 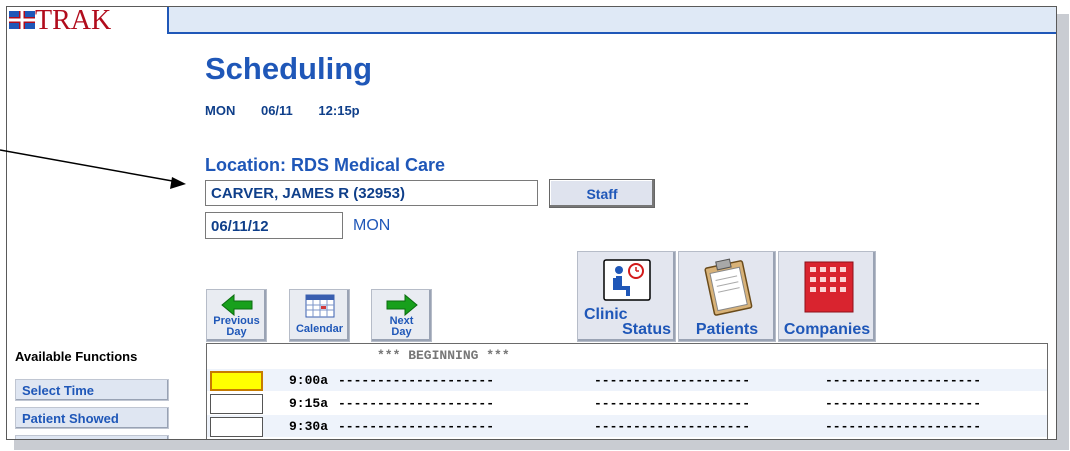 What do you see at coordinates (92, 418) in the screenshot?
I see `patient-showed-button: Patient Showed` at bounding box center [92, 418].